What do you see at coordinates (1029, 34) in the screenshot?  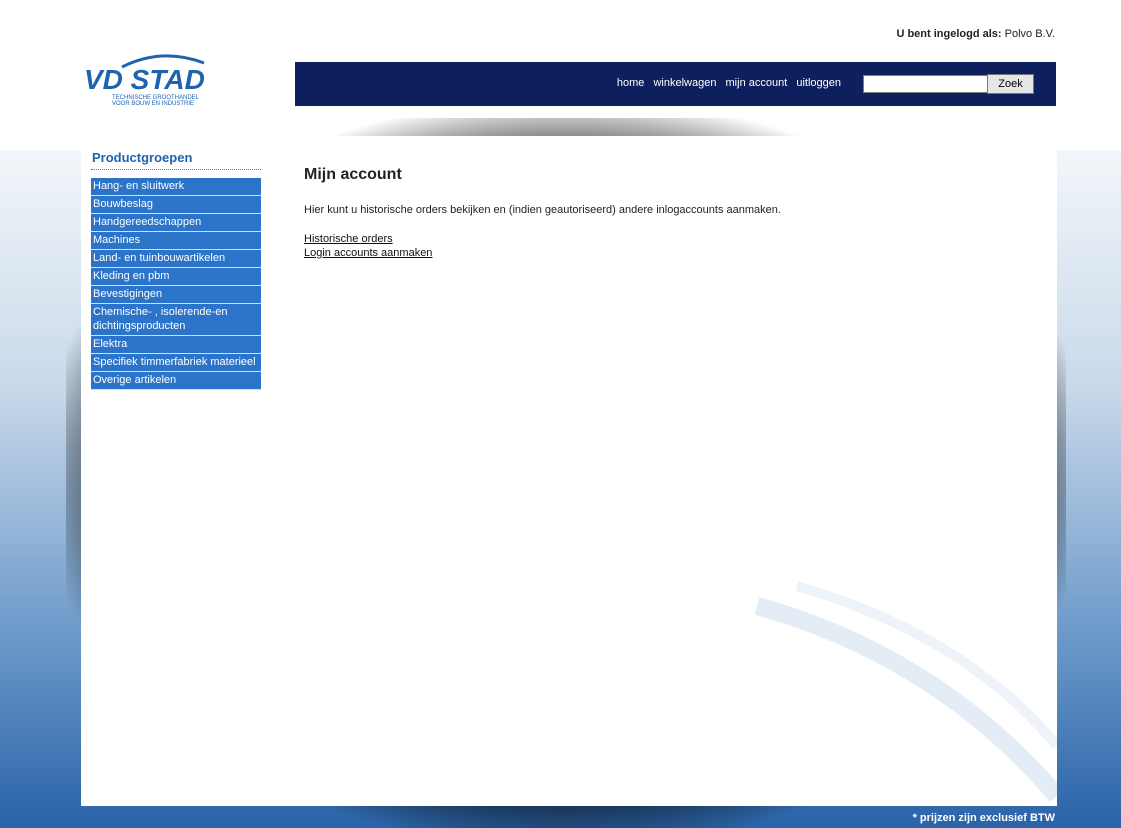 I see `login-user: Polvo B.V.` at bounding box center [1029, 34].